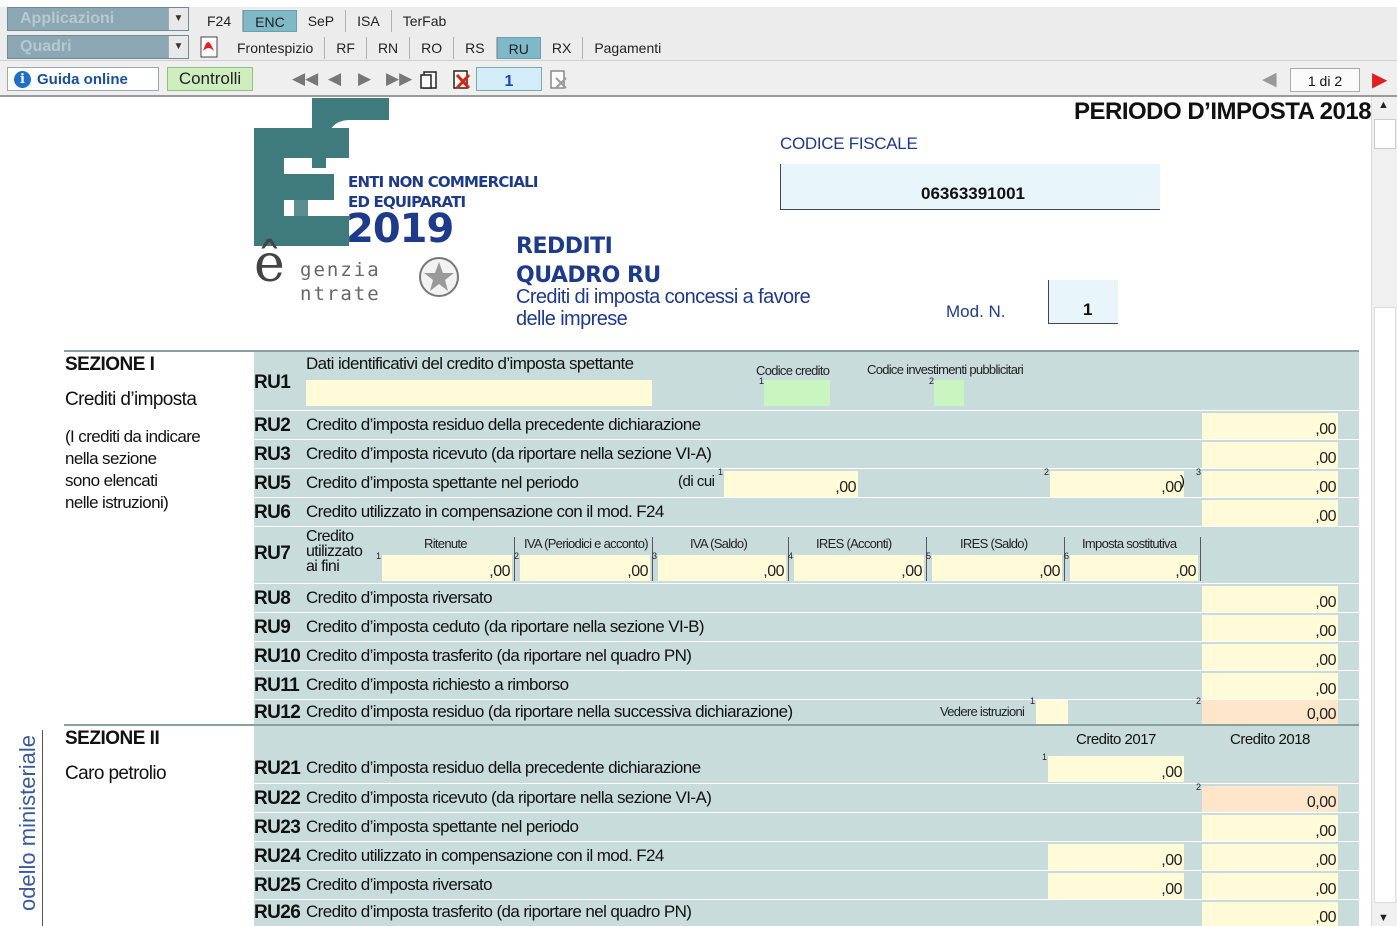  I want to click on ru7-col-ires-acconti: IRES (Acconti), so click(854, 543).